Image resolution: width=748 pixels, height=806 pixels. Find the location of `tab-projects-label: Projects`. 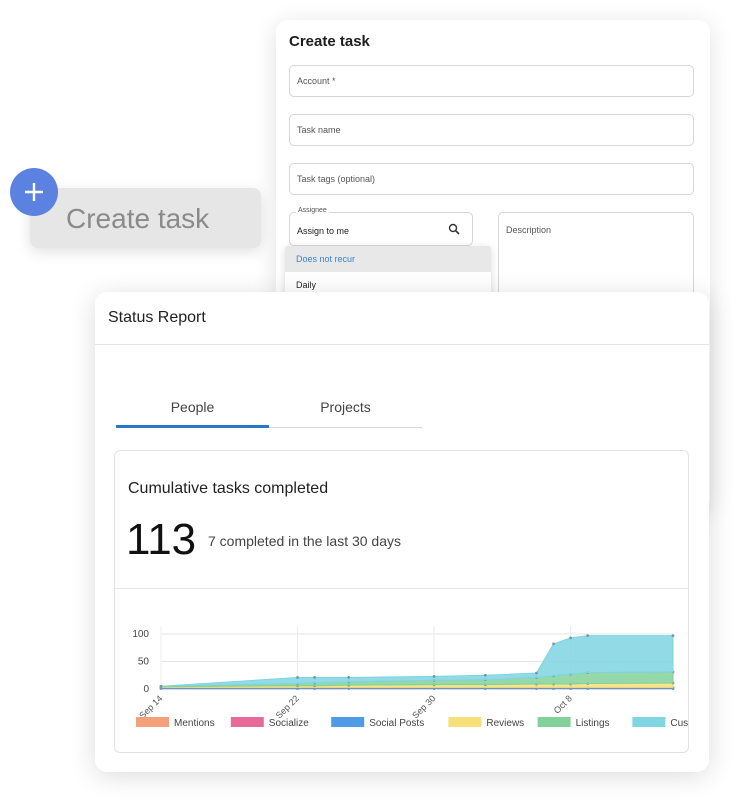

tab-projects-label: Projects is located at coordinates (345, 407).